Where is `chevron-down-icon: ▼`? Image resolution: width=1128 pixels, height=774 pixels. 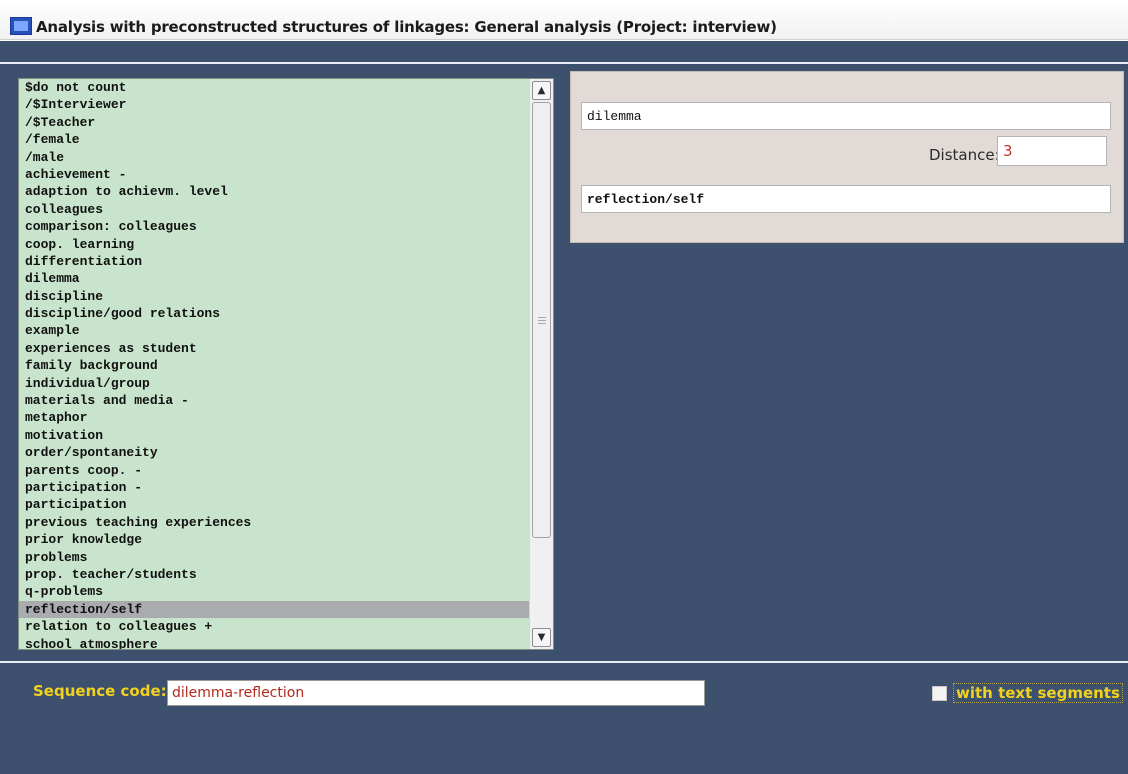
chevron-down-icon: ▼ is located at coordinates (541, 637).